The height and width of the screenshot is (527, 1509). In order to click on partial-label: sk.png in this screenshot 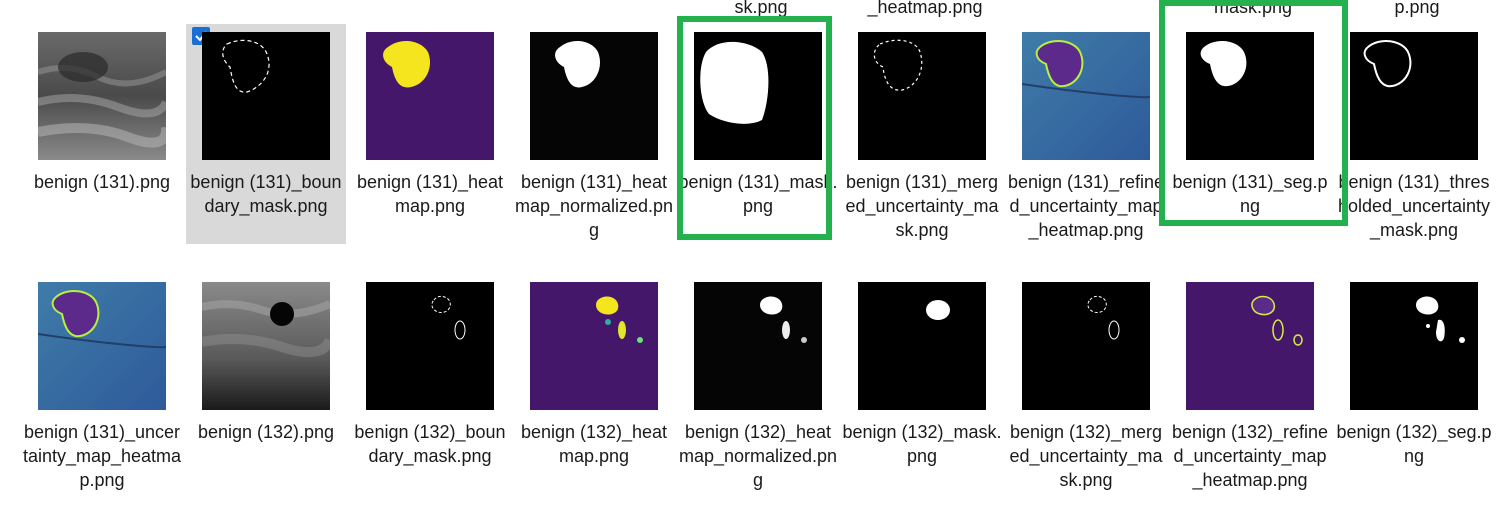, I will do `click(761, 9)`.